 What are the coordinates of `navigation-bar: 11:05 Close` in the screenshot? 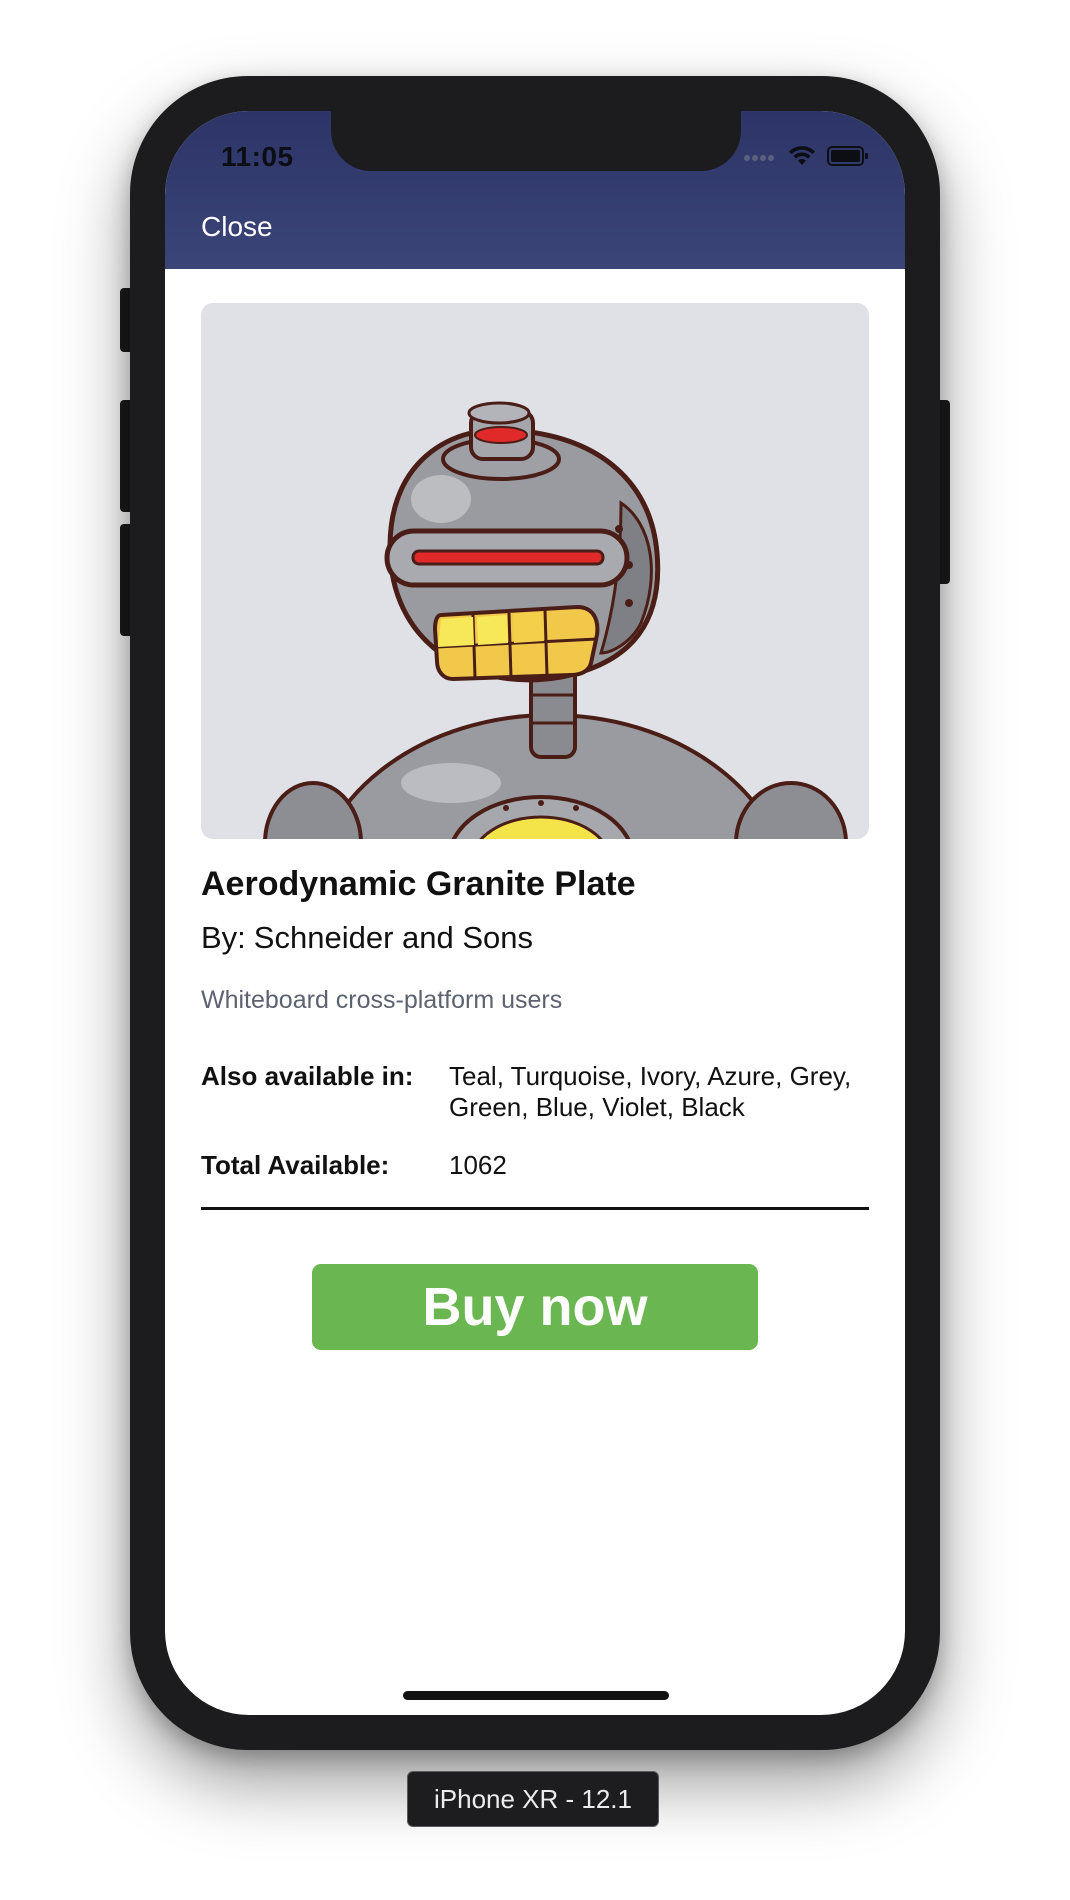 It's located at (535, 190).